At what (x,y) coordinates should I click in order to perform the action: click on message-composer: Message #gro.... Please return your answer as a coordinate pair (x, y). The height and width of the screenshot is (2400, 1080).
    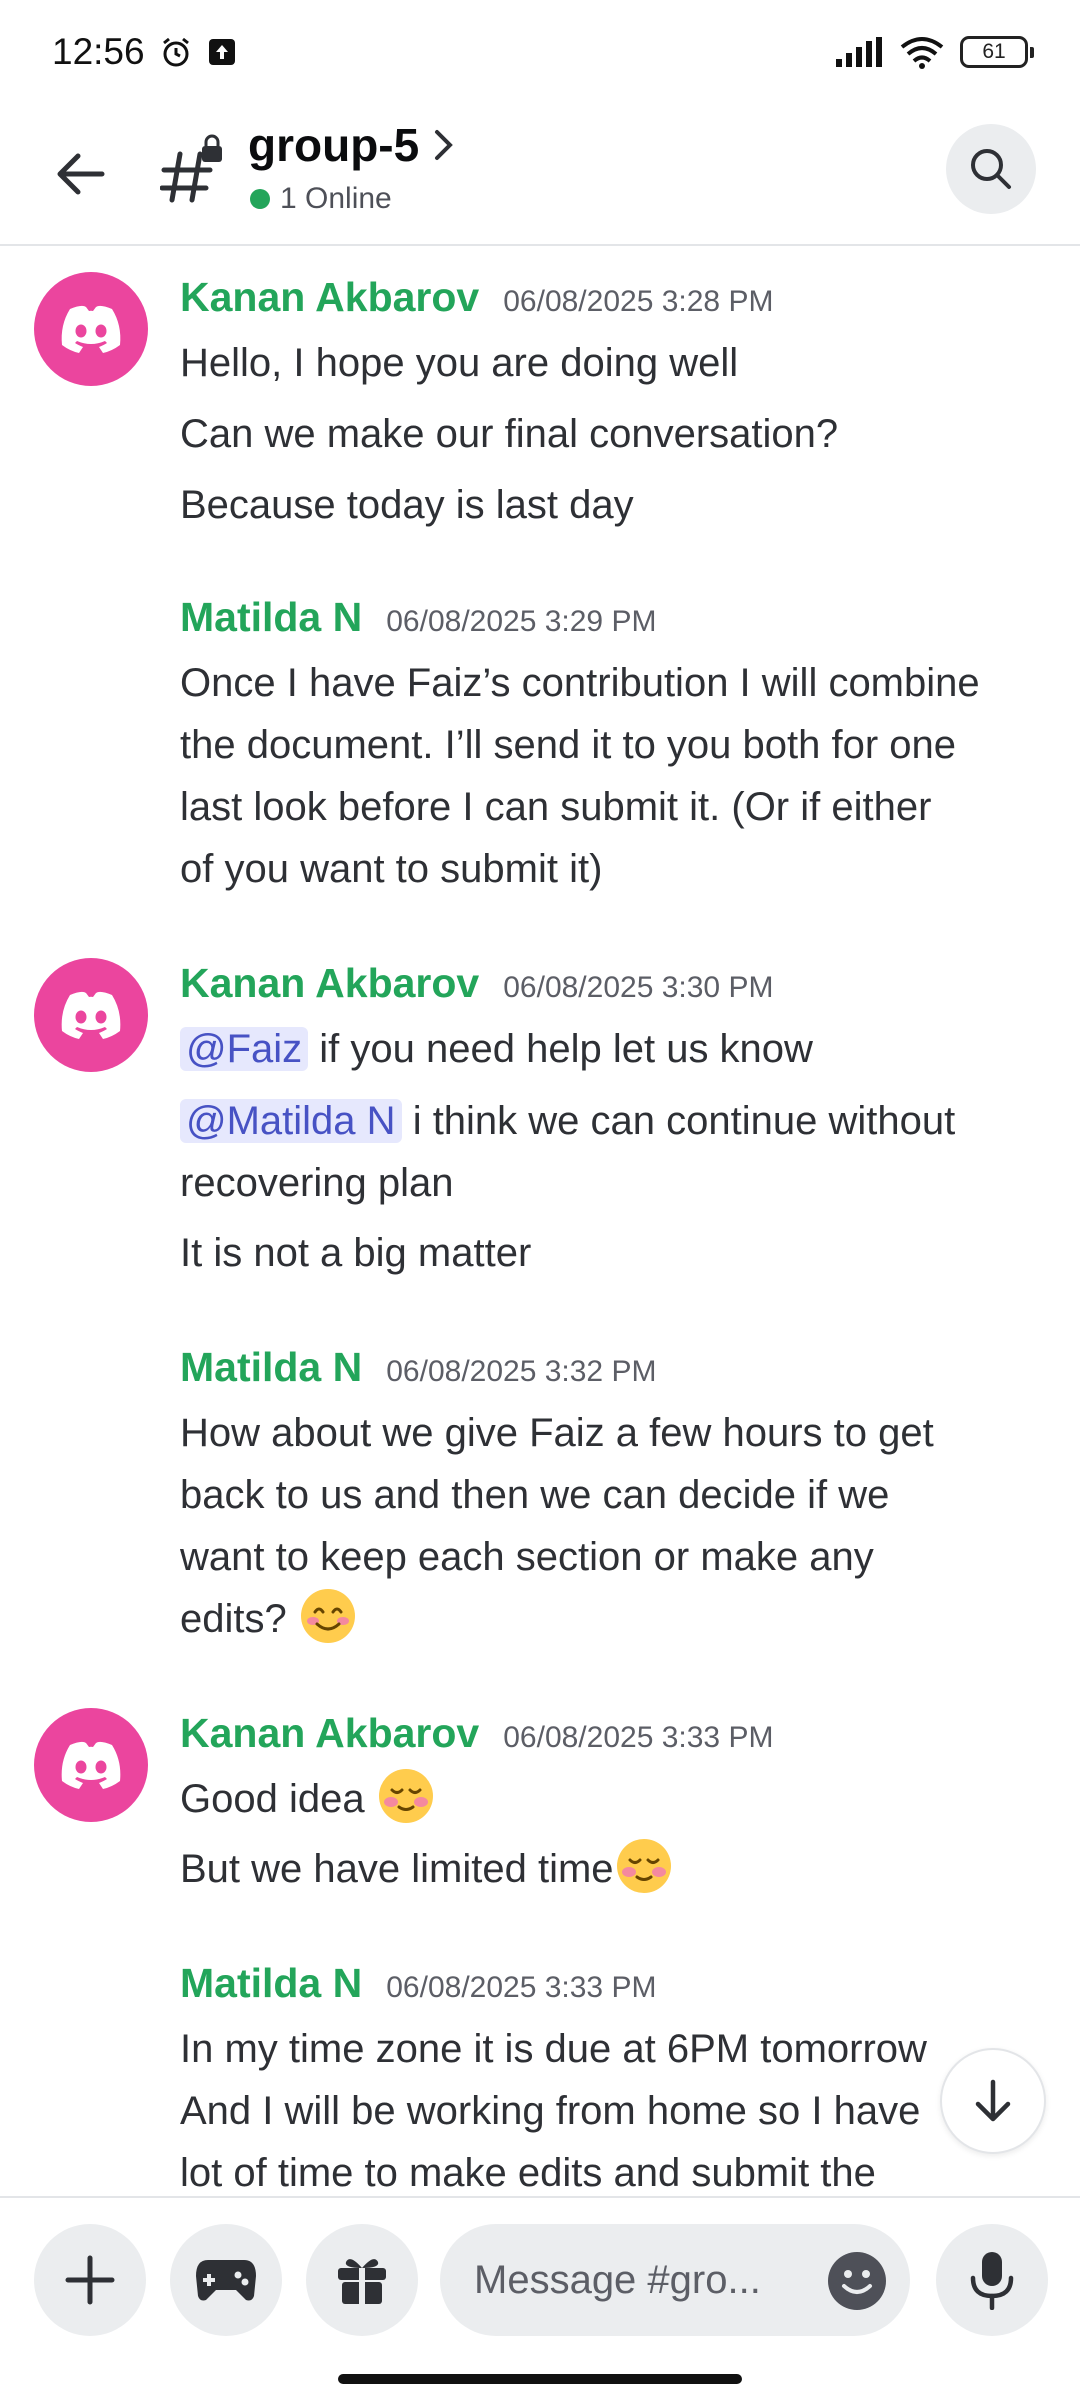
    Looking at the image, I should click on (540, 2276).